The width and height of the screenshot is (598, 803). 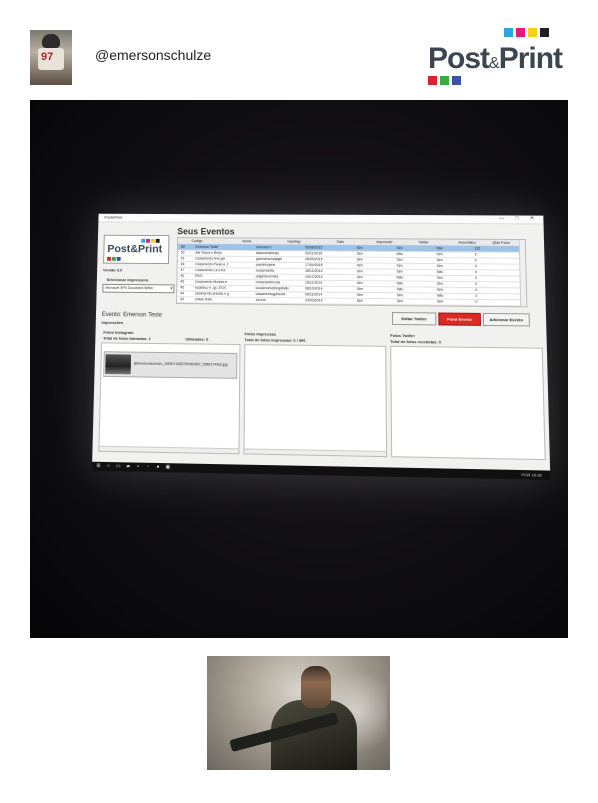 I want to click on app-logo-square-blue, so click(x=119, y=259).